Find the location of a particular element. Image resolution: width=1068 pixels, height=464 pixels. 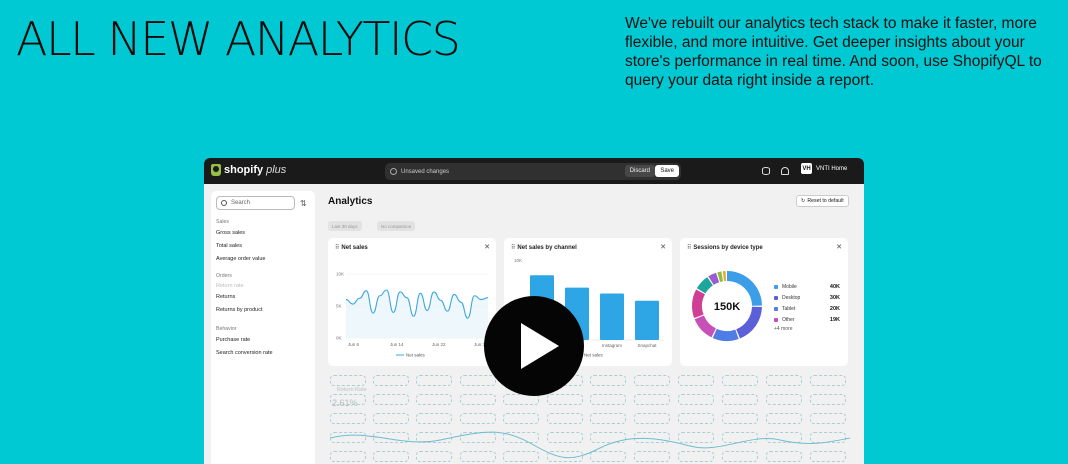

sidebar-item: Returns is located at coordinates (239, 297).